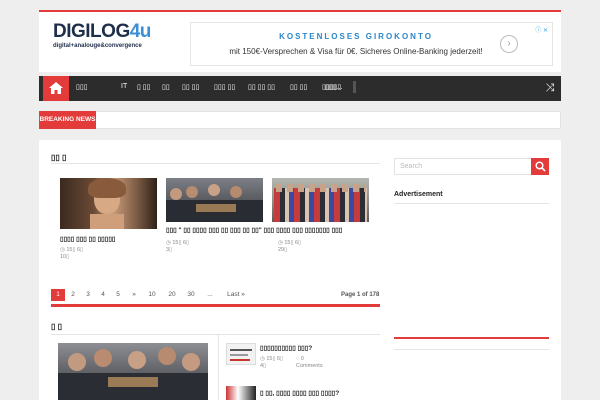 Image resolution: width=600 pixels, height=400 pixels. Describe the element at coordinates (283, 250) in the screenshot. I see `post-views: 29▯` at that location.